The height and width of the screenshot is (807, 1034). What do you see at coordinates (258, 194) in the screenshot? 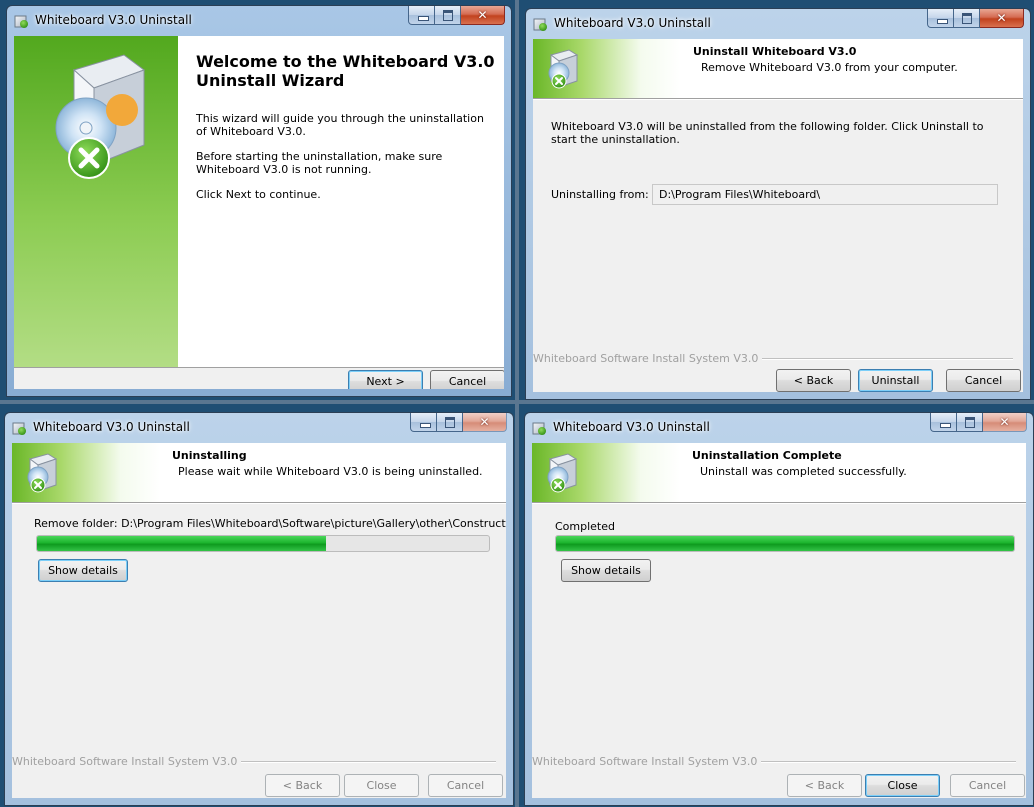
I see `welcome-continue-text: Click Next to continue.` at bounding box center [258, 194].